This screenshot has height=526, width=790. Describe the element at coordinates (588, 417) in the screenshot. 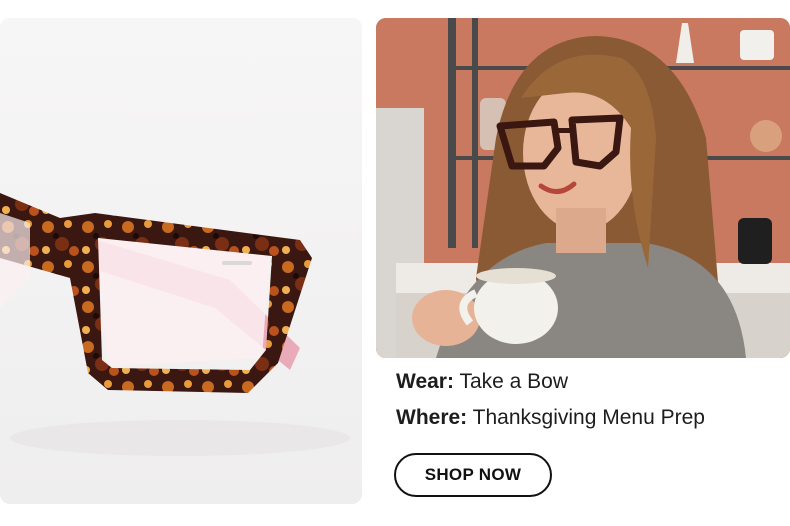

I see `where-value: Thanksgiving Menu Prep` at that location.